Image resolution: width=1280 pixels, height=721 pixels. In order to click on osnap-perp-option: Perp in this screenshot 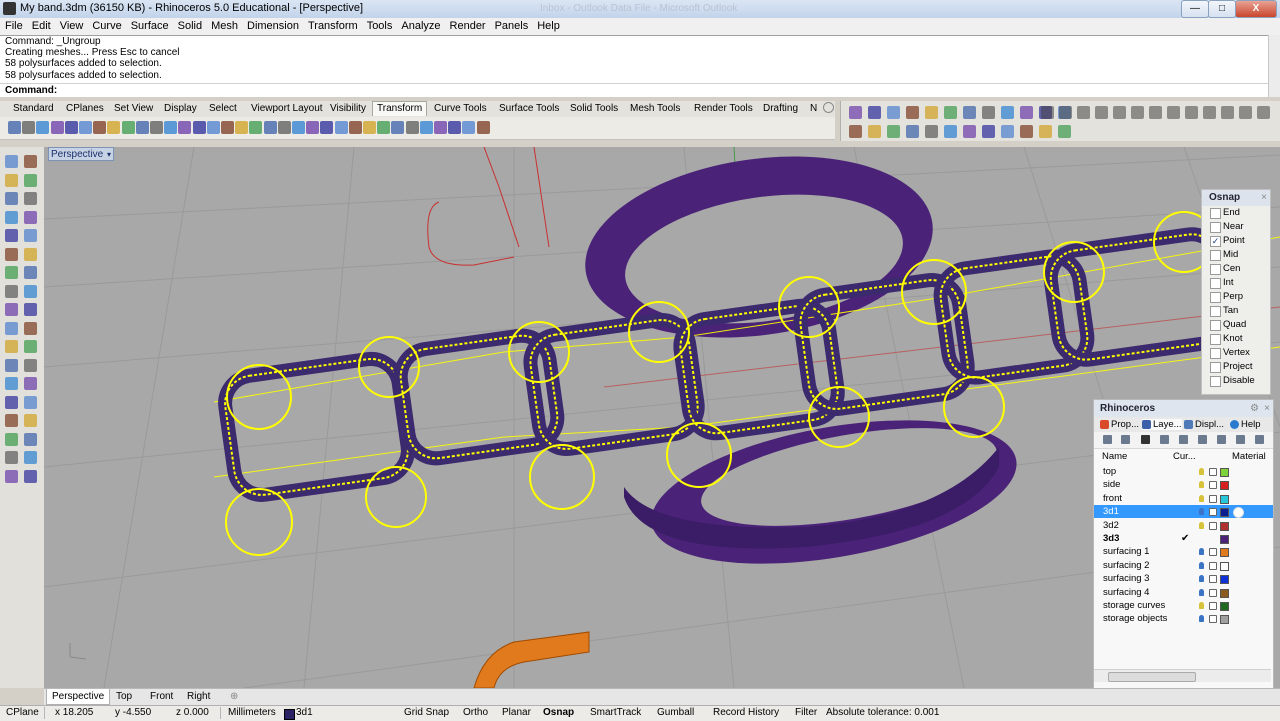, I will do `click(1236, 297)`.